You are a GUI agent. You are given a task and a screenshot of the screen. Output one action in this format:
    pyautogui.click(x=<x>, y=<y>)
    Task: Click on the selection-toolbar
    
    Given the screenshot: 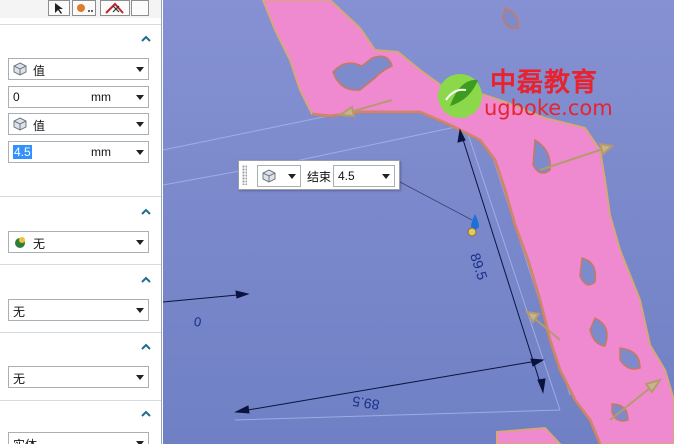 What is the action you would take?
    pyautogui.click(x=80, y=9)
    